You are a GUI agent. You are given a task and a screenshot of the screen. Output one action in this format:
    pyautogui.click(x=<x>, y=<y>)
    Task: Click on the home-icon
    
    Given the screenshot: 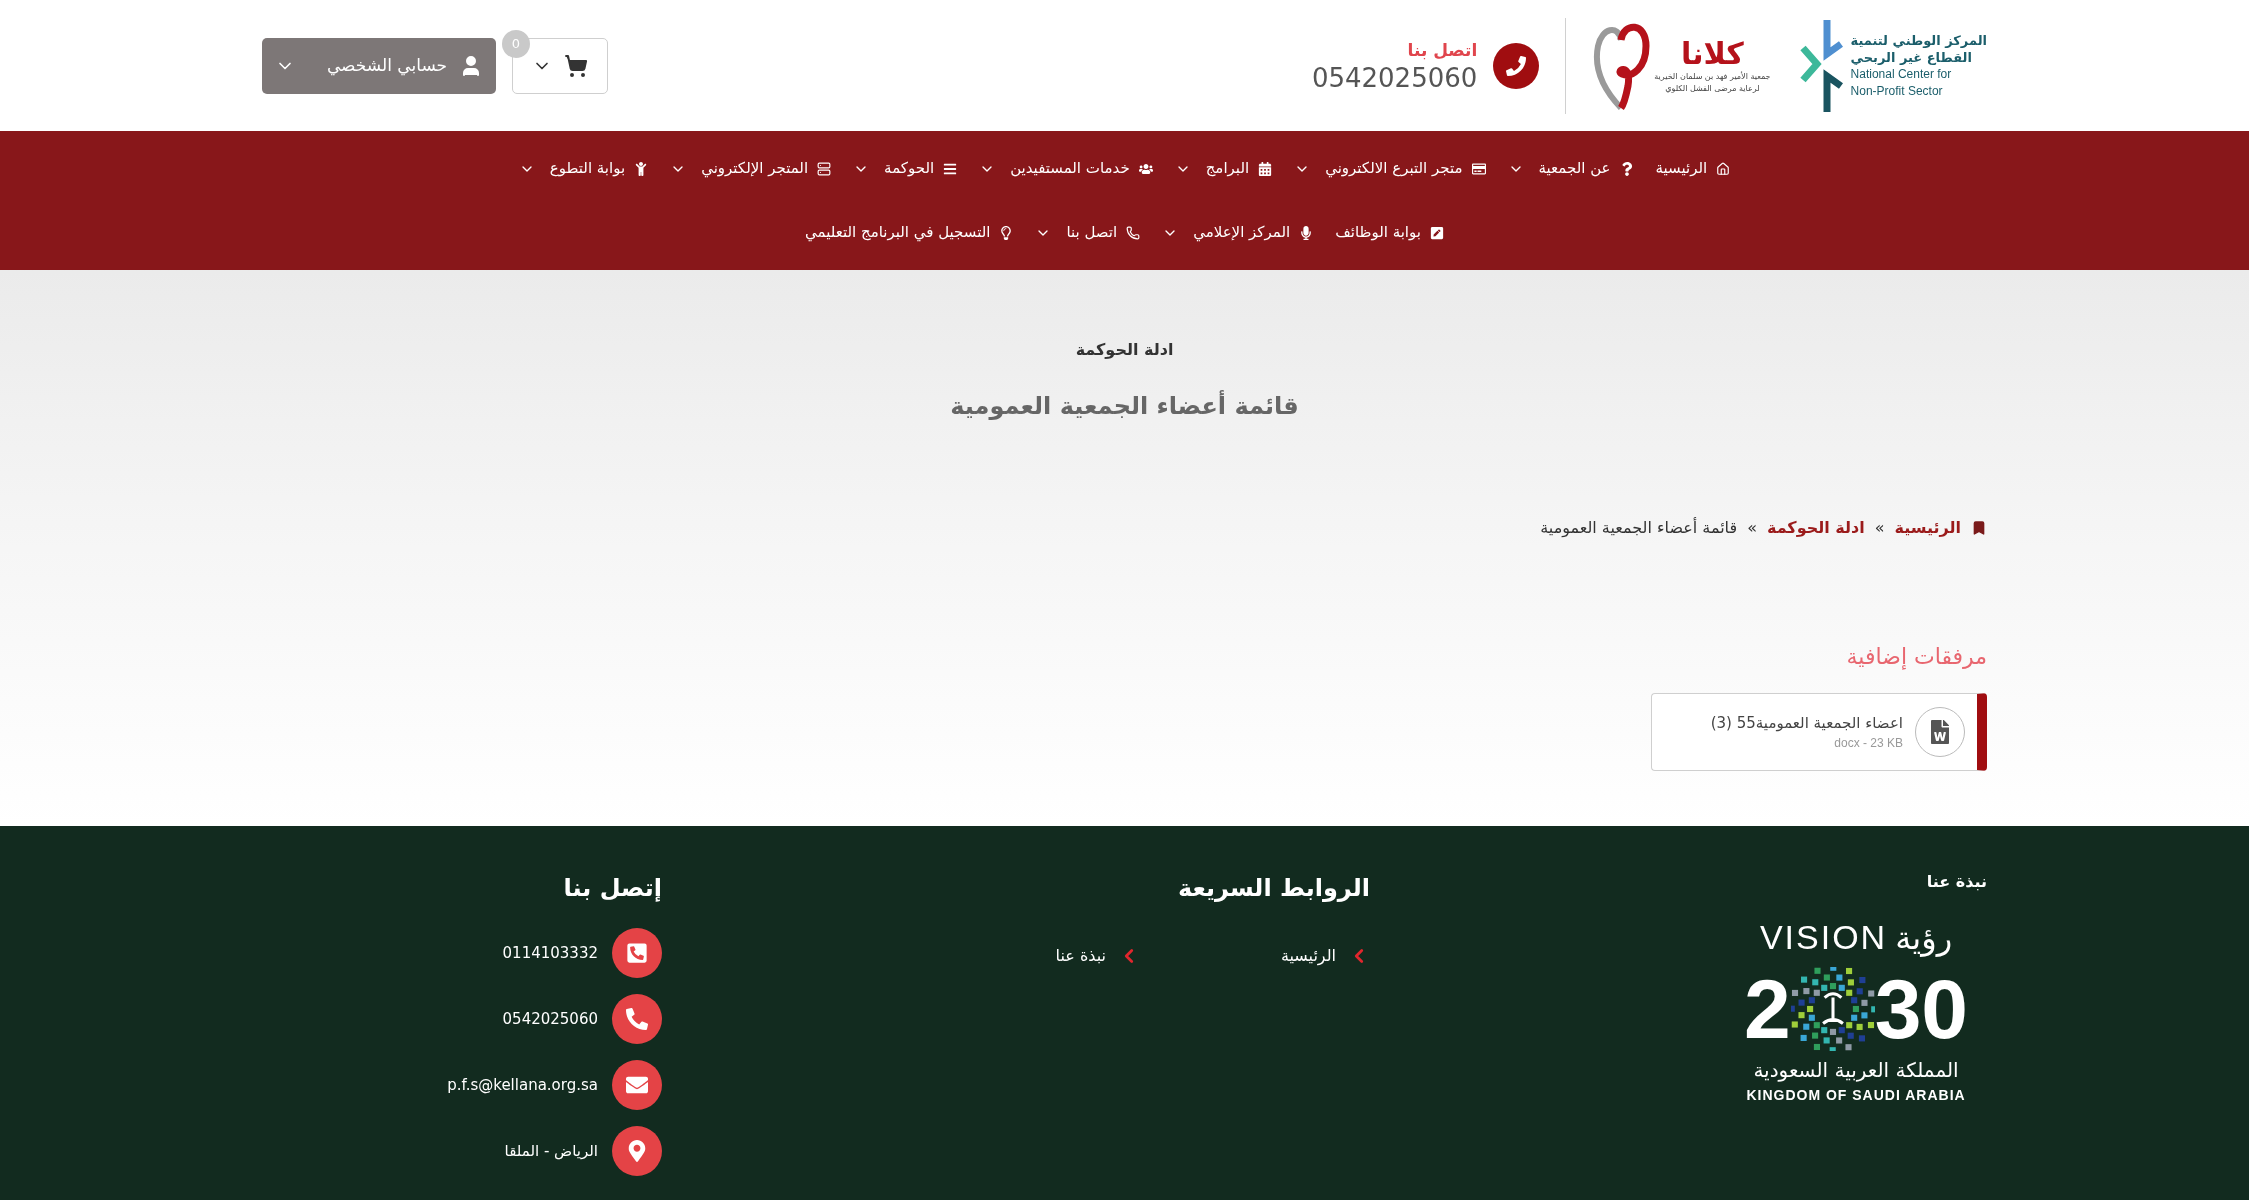 What is the action you would take?
    pyautogui.click(x=1723, y=168)
    